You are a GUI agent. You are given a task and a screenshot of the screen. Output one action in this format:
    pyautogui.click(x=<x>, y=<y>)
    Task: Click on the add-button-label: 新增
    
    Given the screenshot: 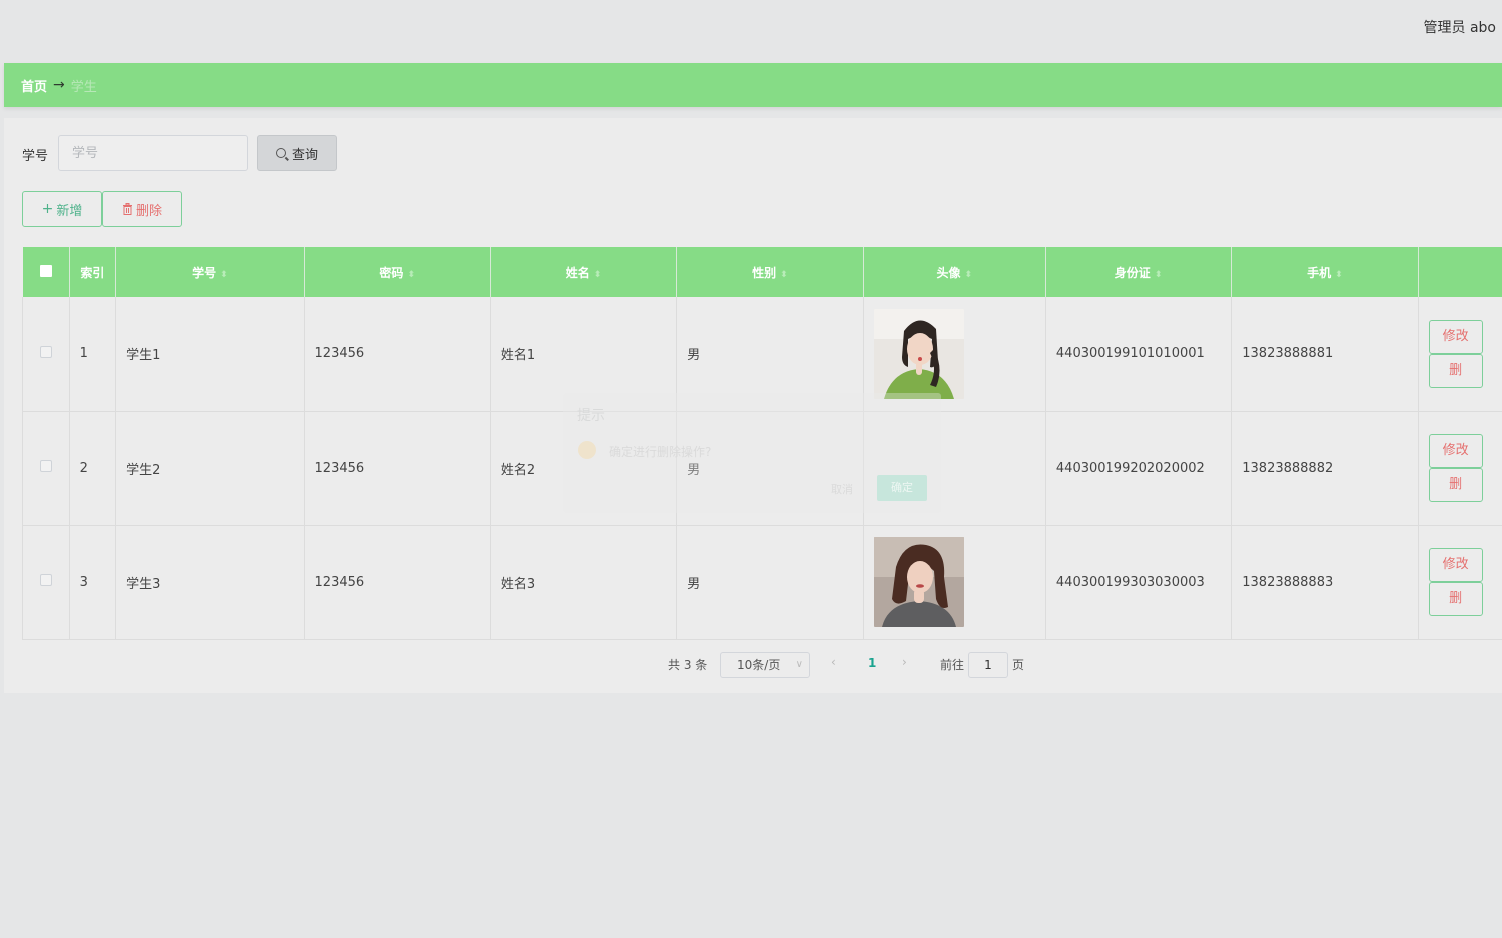 What is the action you would take?
    pyautogui.click(x=69, y=211)
    